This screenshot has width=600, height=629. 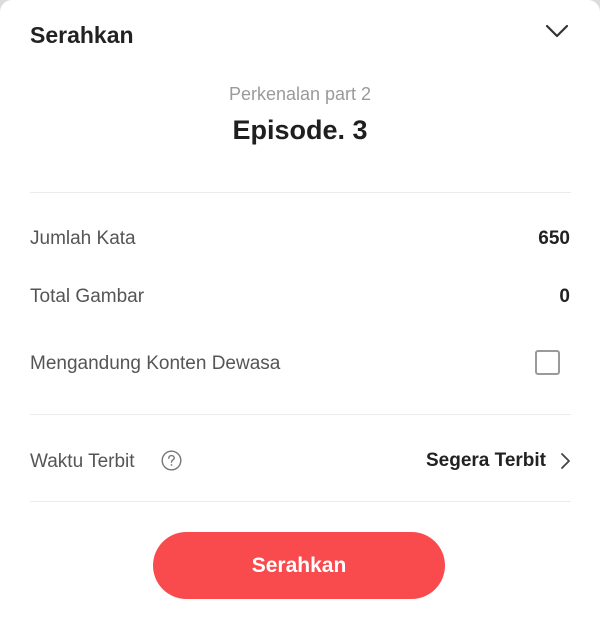 I want to click on question-circle-icon, so click(x=171, y=460).